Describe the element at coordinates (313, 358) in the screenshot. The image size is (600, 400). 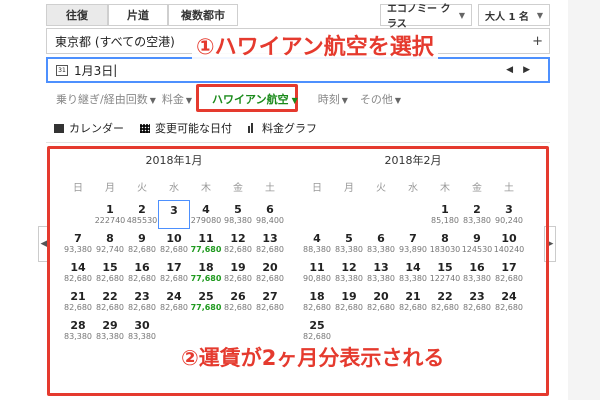
I see `annotation-step-2: ②運賃が2ヶ月分表示される` at that location.